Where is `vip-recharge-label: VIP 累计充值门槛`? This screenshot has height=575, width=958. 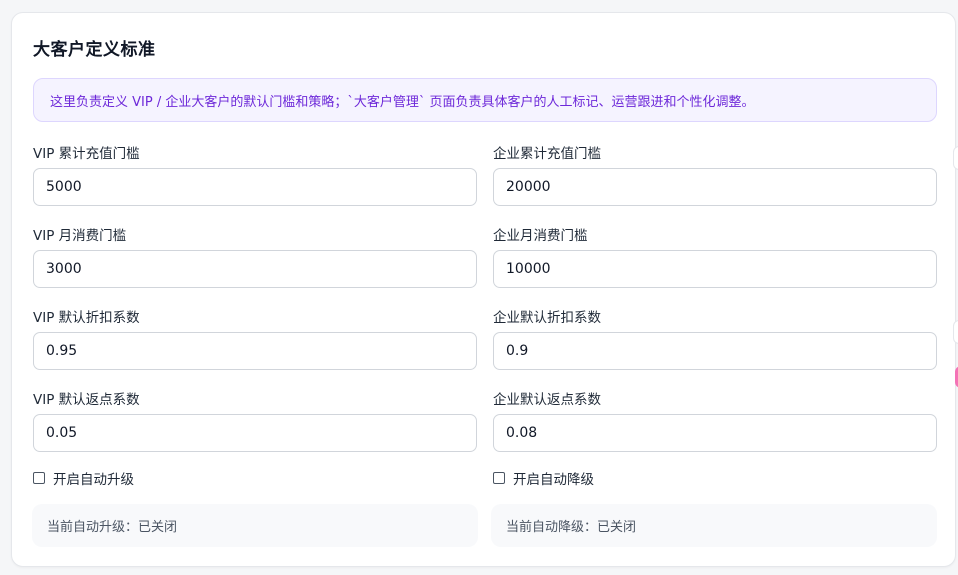
vip-recharge-label: VIP 累计充值门槛 is located at coordinates (86, 154).